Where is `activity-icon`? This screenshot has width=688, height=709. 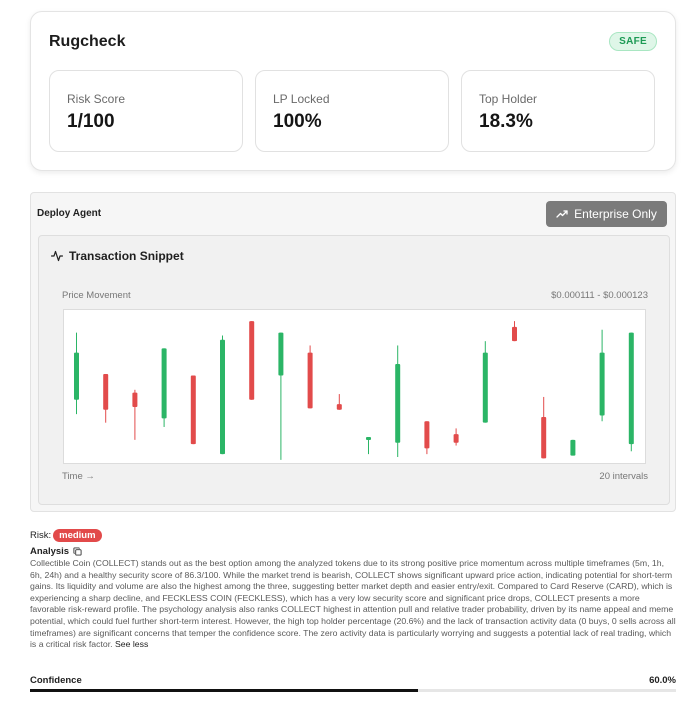 activity-icon is located at coordinates (57, 256).